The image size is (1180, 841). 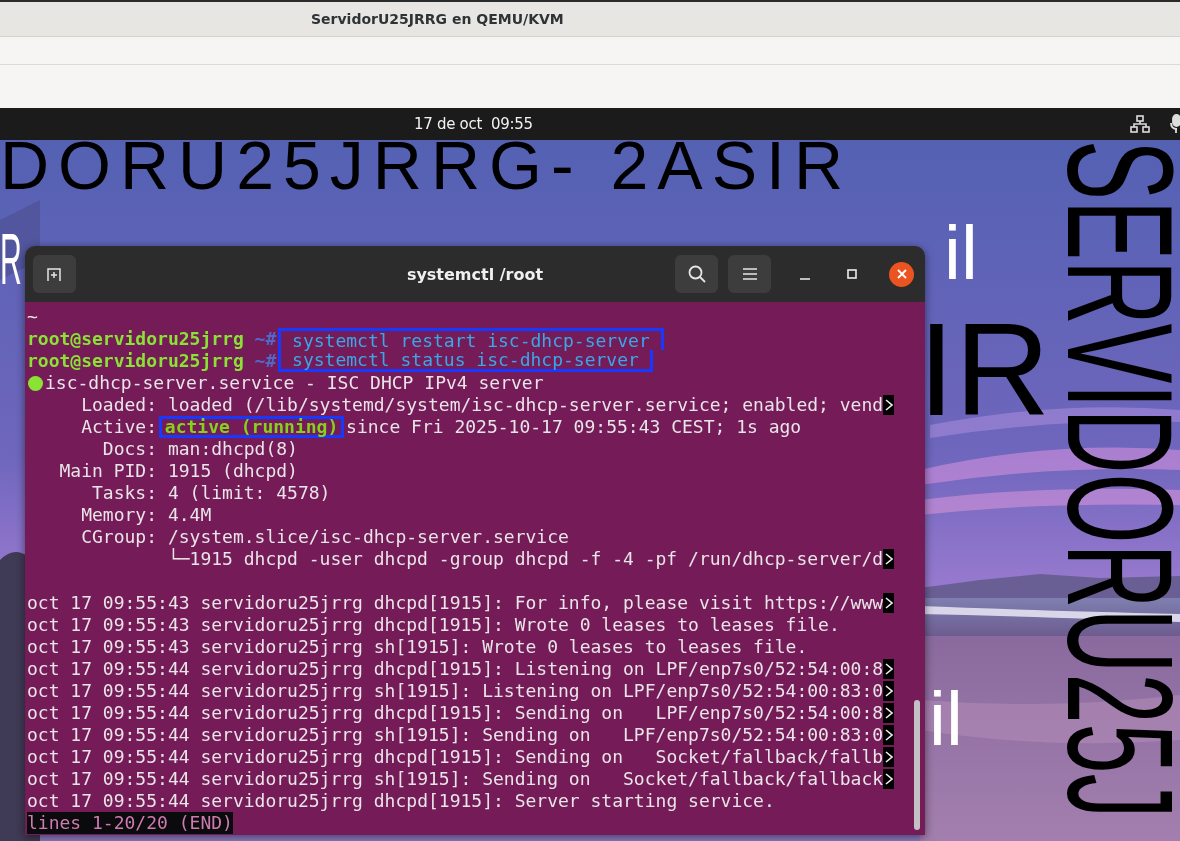 I want to click on close-icon, so click(x=901, y=274).